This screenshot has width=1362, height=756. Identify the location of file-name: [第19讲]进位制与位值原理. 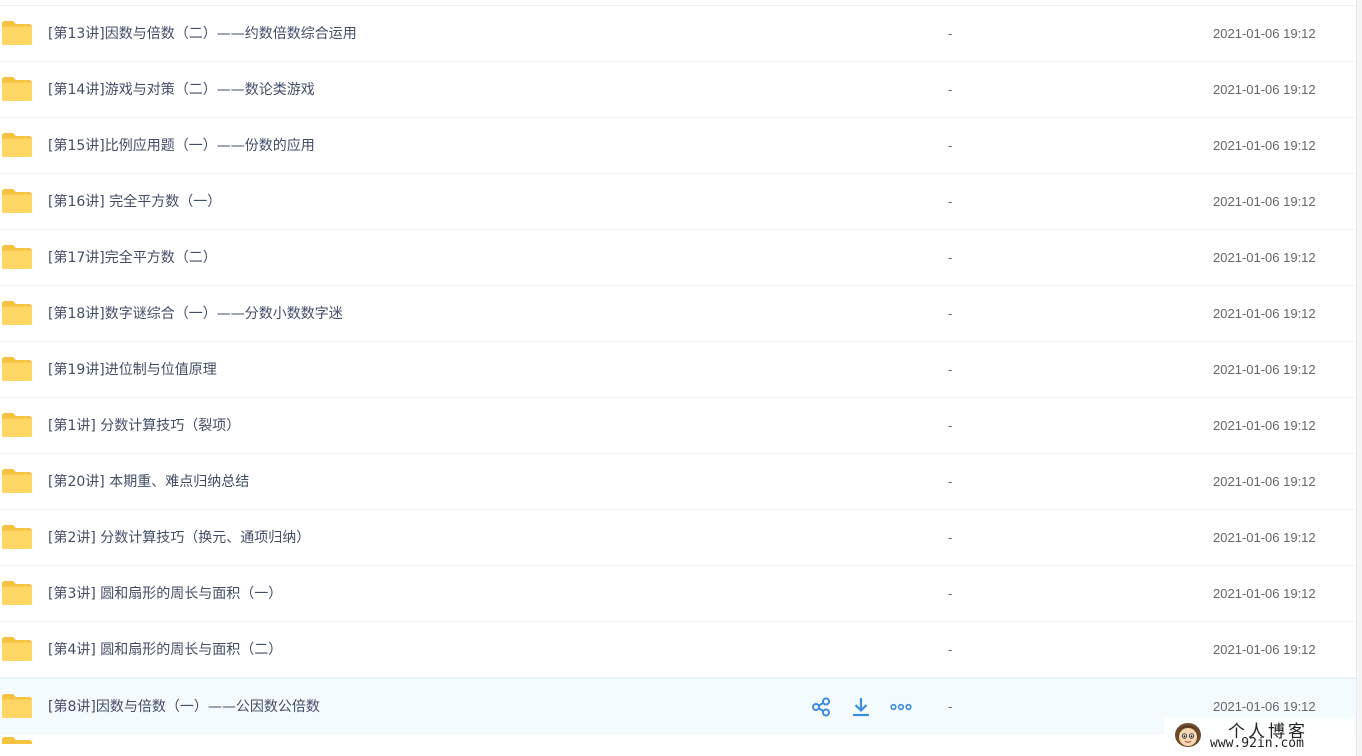
(132, 370).